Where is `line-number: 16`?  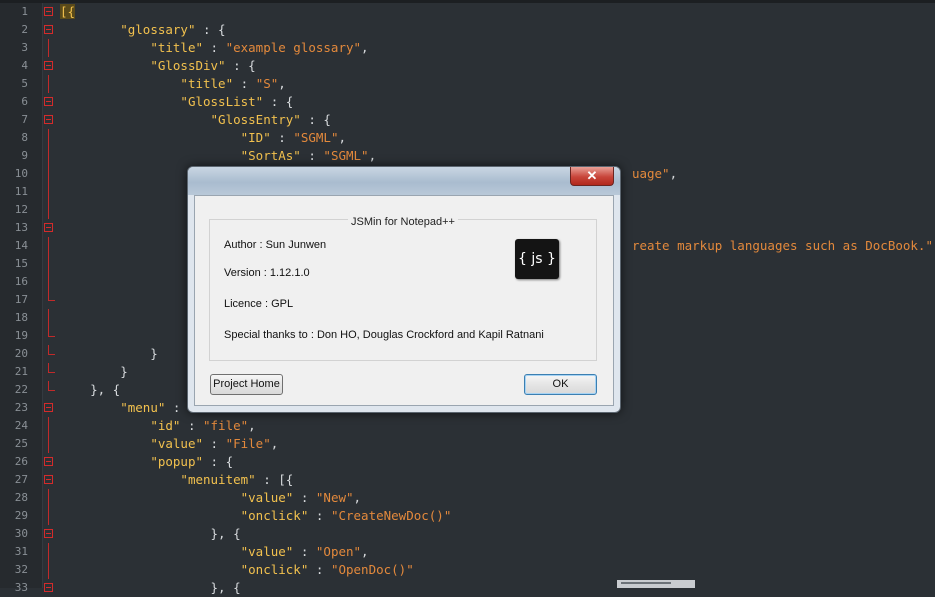
line-number: 16 is located at coordinates (21, 281).